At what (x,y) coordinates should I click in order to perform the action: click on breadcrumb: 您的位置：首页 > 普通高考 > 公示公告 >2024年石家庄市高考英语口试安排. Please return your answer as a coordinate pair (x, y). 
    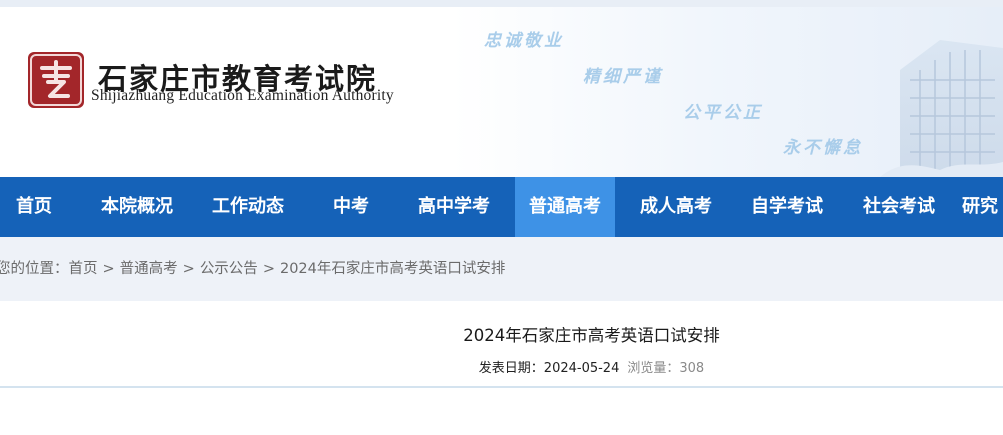
    Looking at the image, I should click on (252, 269).